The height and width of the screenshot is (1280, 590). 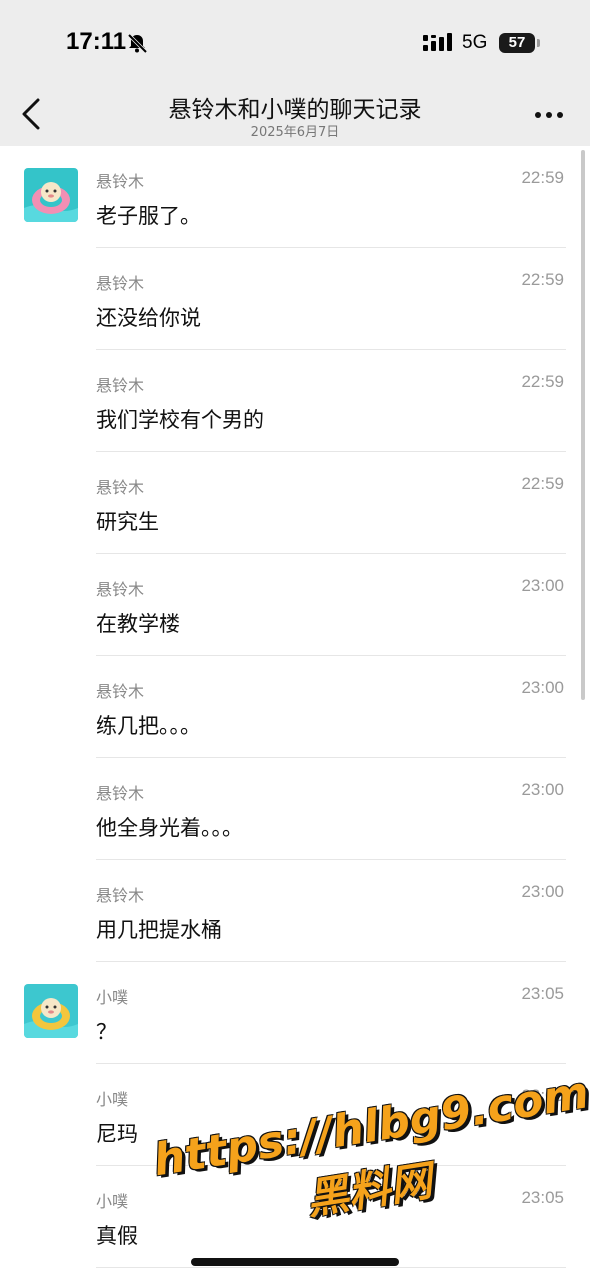 I want to click on battery-indicator: 57, so click(x=517, y=43).